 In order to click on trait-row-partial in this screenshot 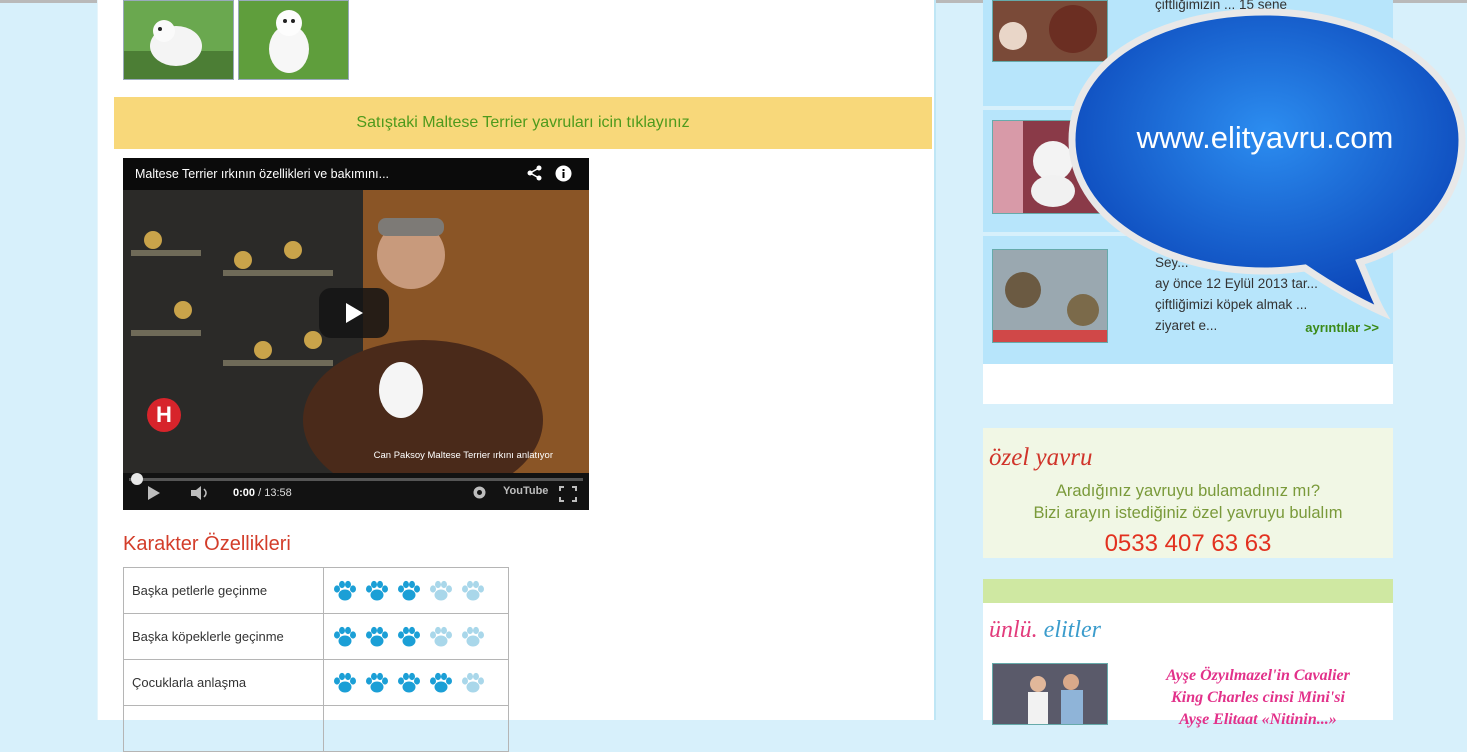, I will do `click(316, 728)`.